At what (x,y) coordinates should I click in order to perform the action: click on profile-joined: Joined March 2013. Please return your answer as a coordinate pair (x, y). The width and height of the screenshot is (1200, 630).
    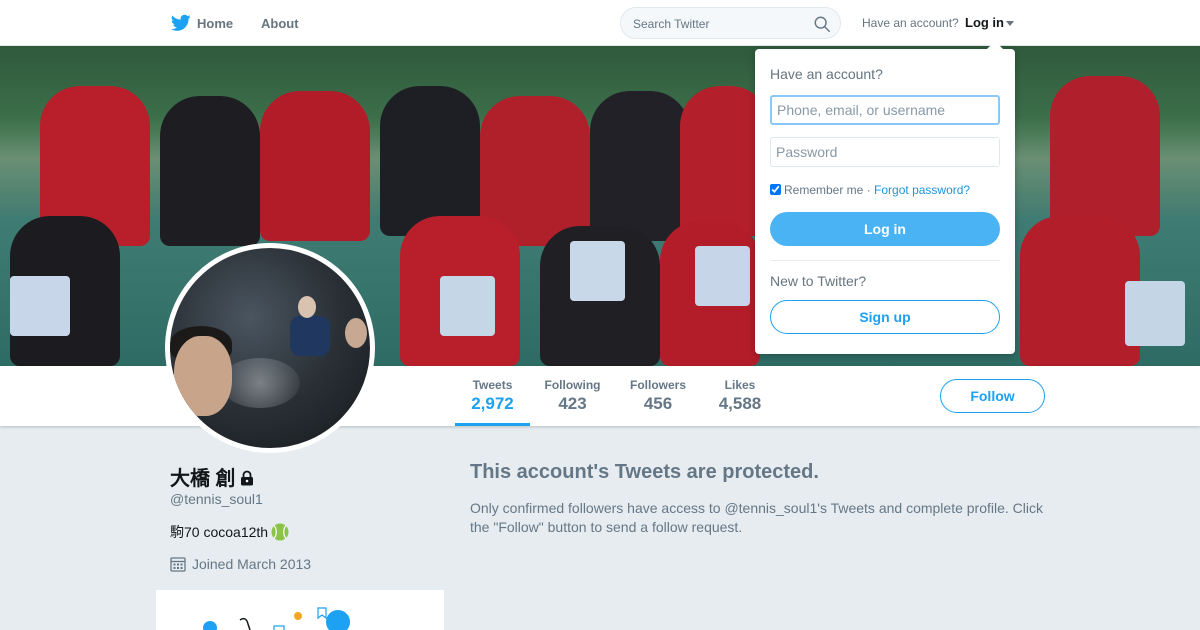
    Looking at the image, I should click on (240, 564).